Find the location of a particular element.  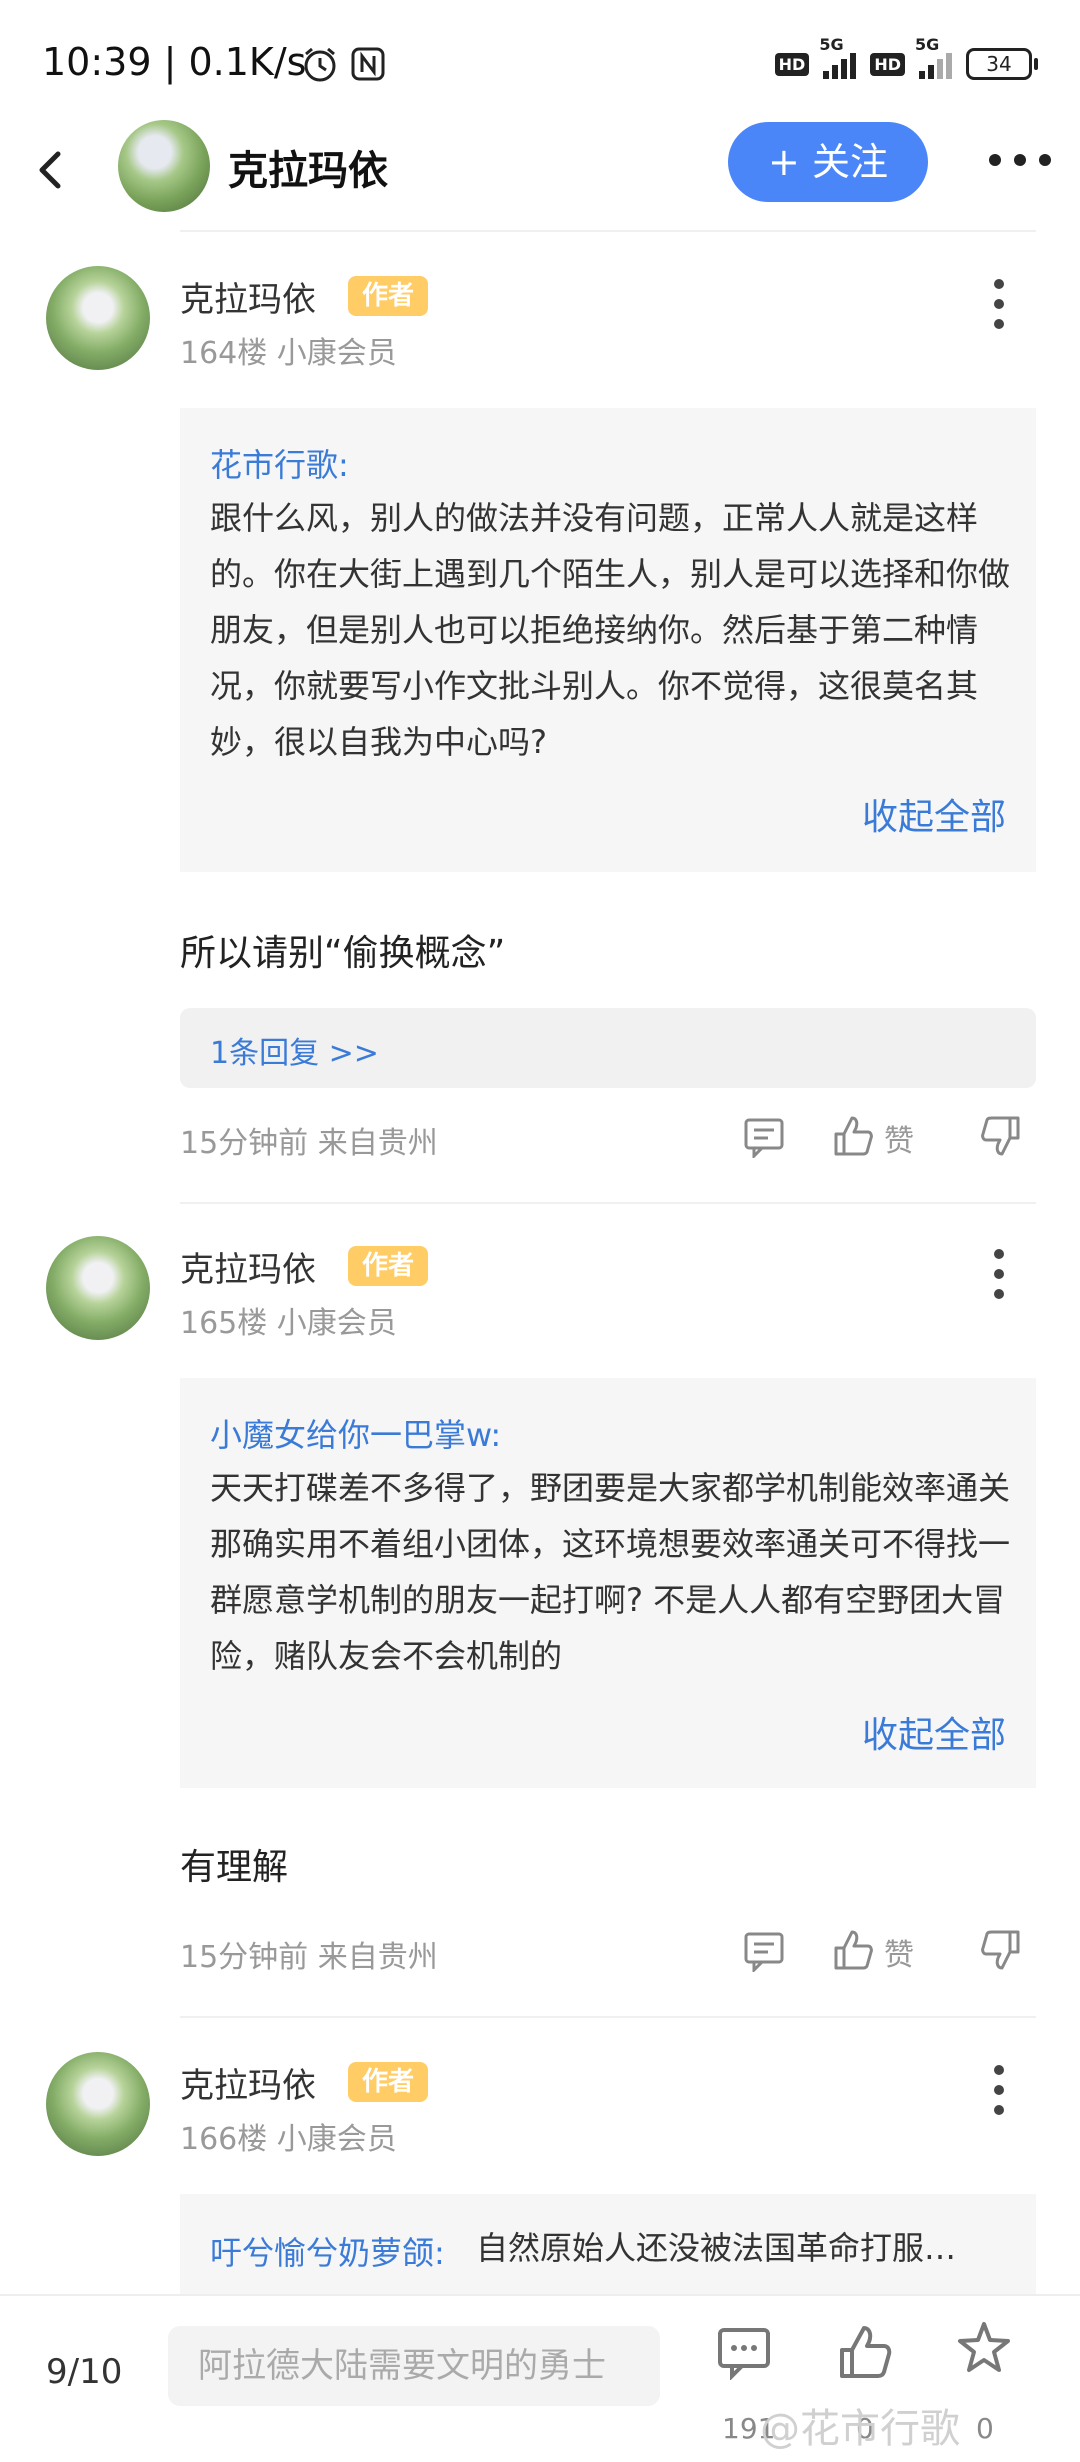

top-nav: 克拉玛依 + 关注 is located at coordinates (540, 170).